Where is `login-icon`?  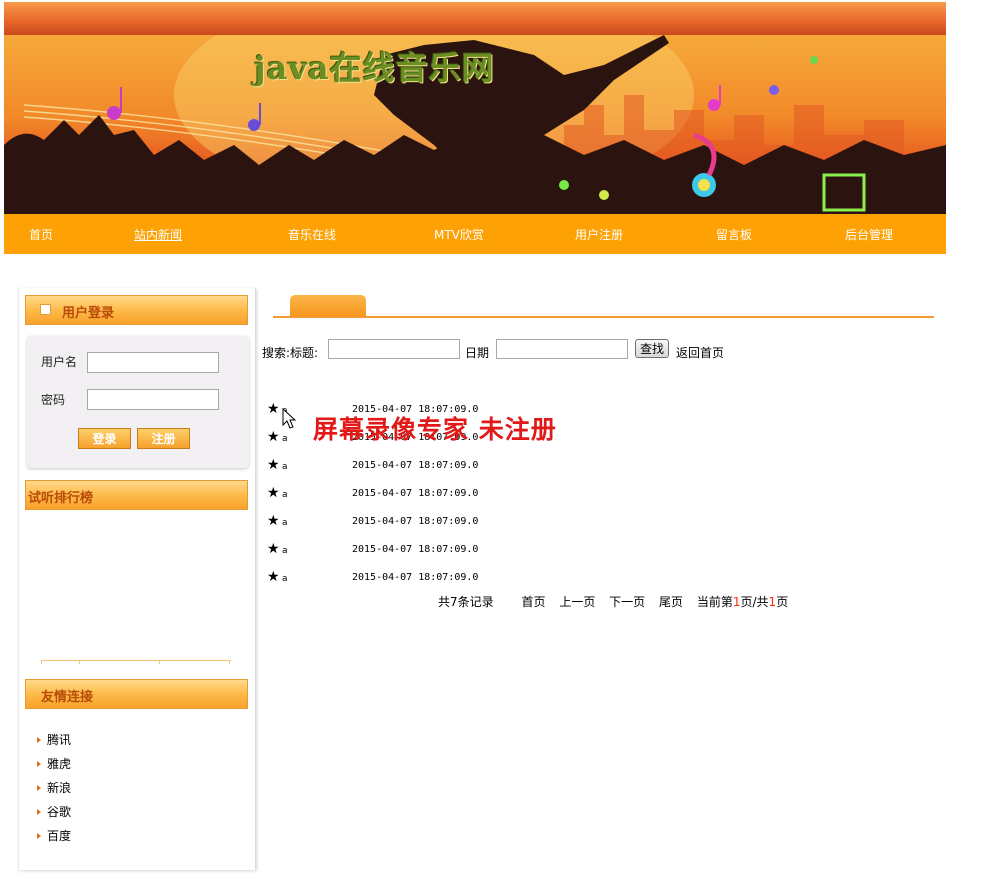
login-icon is located at coordinates (45, 309).